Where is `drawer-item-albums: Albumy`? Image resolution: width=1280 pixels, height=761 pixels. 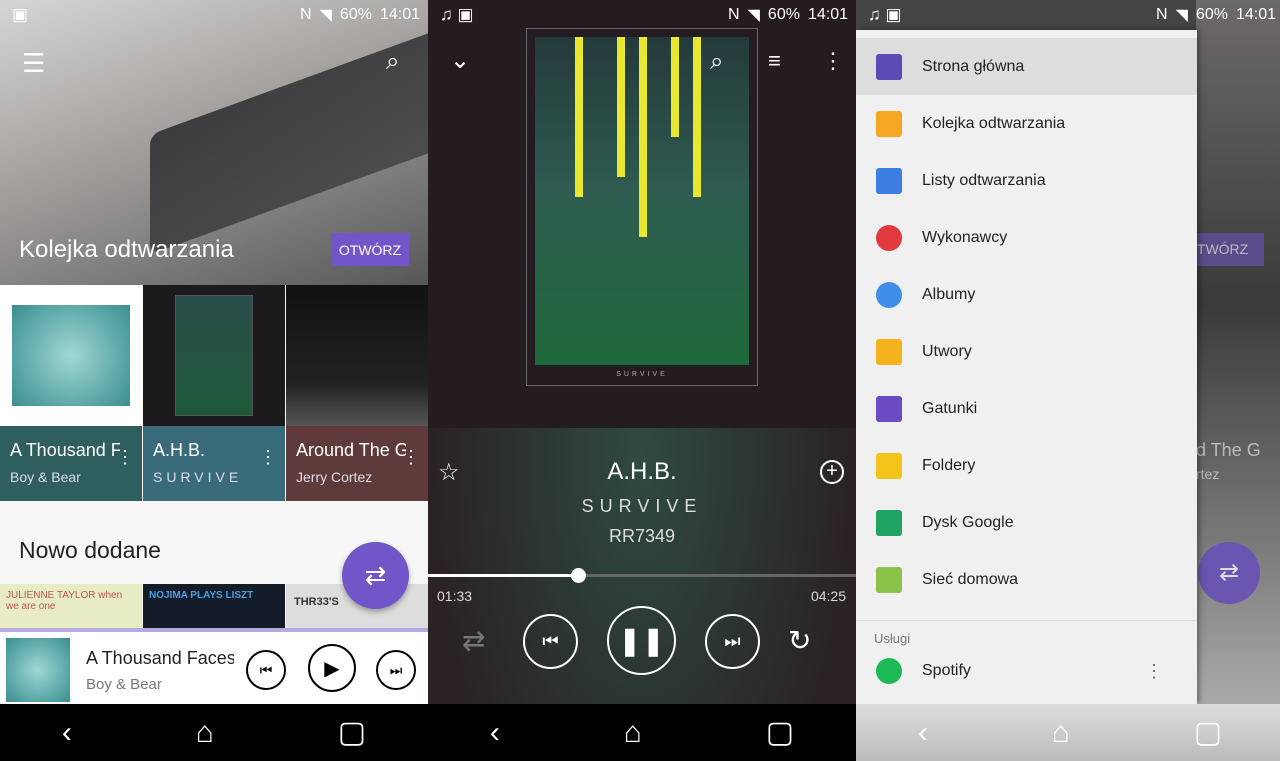 drawer-item-albums: Albumy is located at coordinates (1026, 294).